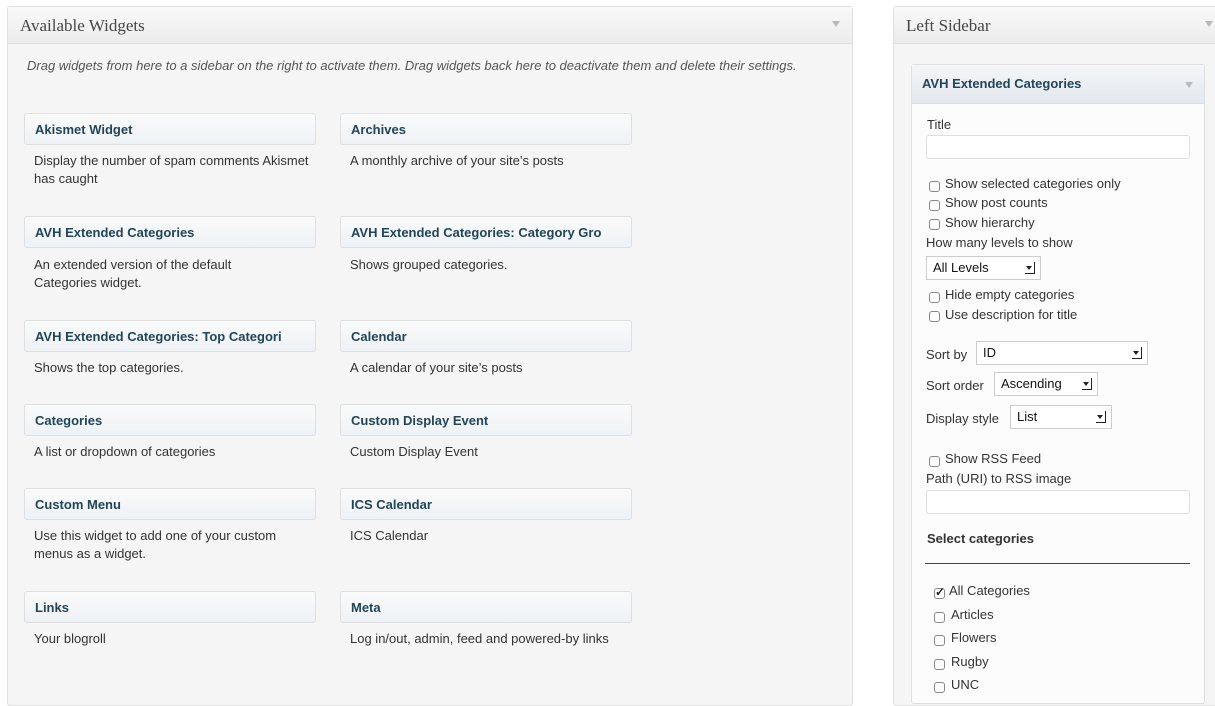 Image resolution: width=1215 pixels, height=706 pixels. I want to click on widget-description: Your blogroll, so click(70, 638).